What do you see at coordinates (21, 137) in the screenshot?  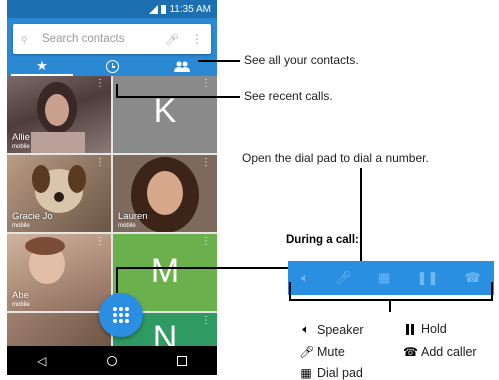 I see `contact-name: Allie` at bounding box center [21, 137].